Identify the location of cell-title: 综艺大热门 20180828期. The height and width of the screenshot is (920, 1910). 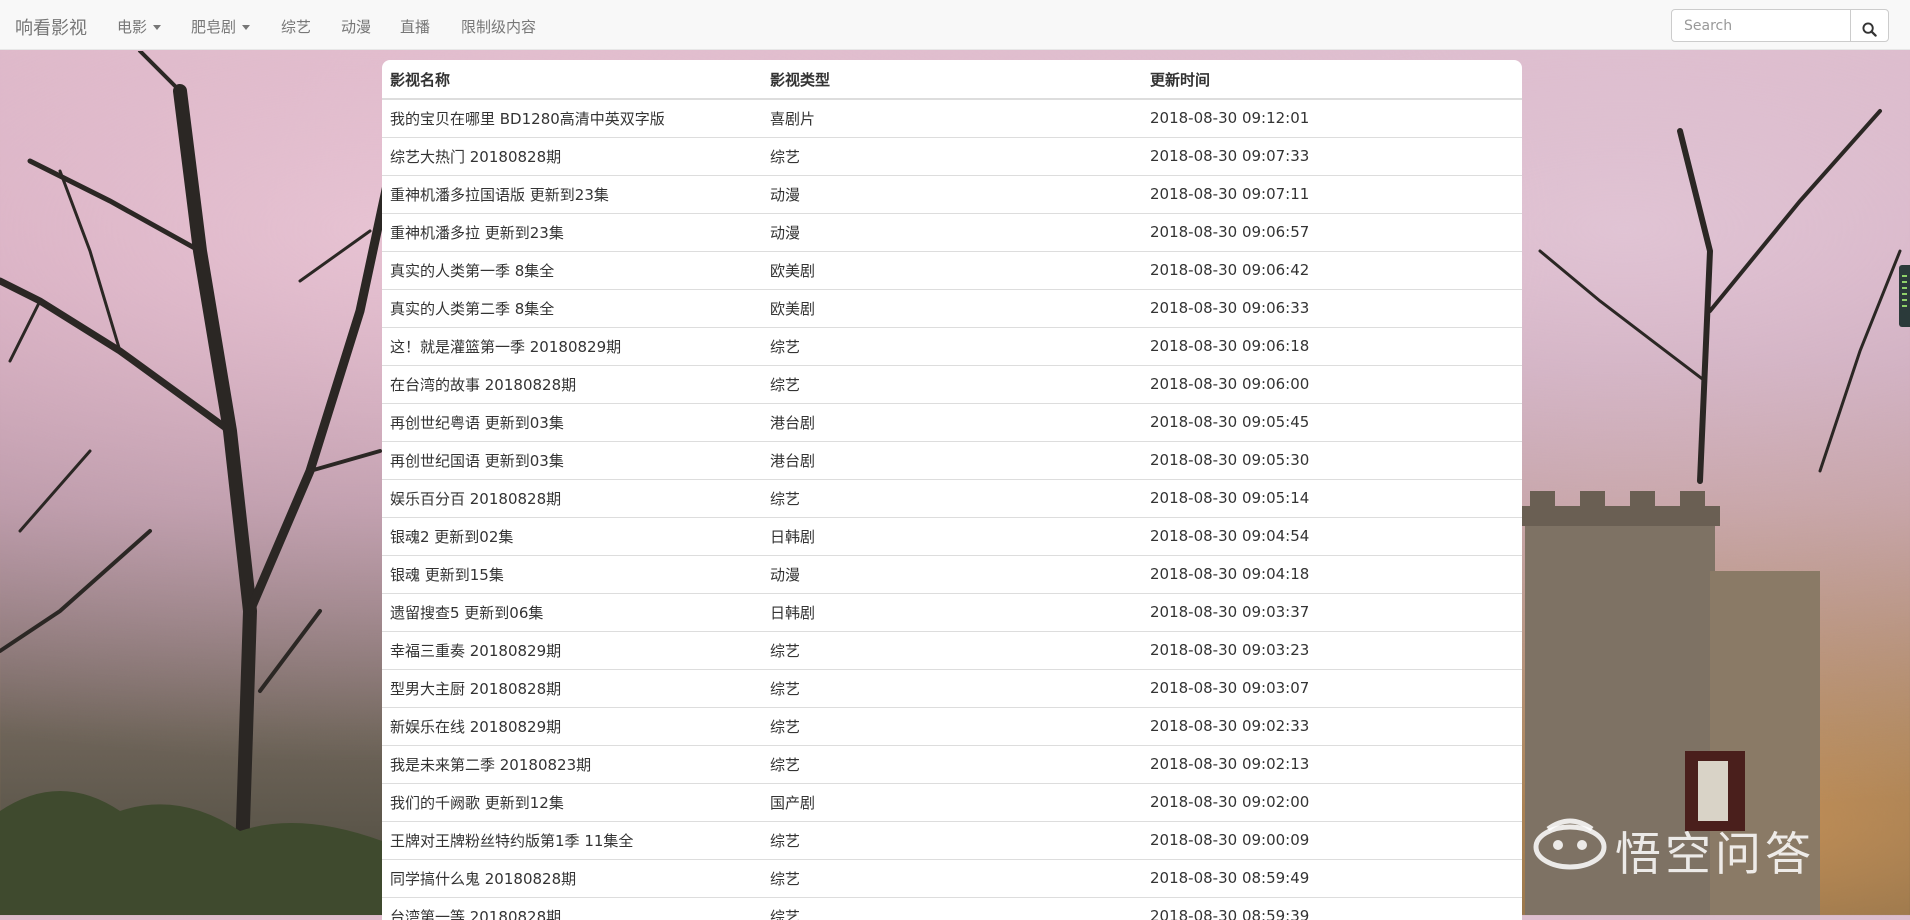
(572, 155).